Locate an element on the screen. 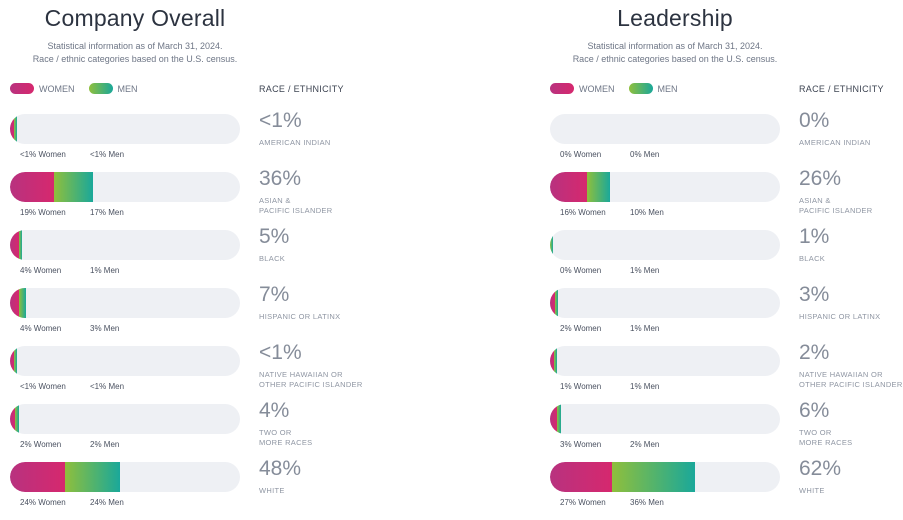 The image size is (903, 520). women-value-label: 0% Women is located at coordinates (581, 154).